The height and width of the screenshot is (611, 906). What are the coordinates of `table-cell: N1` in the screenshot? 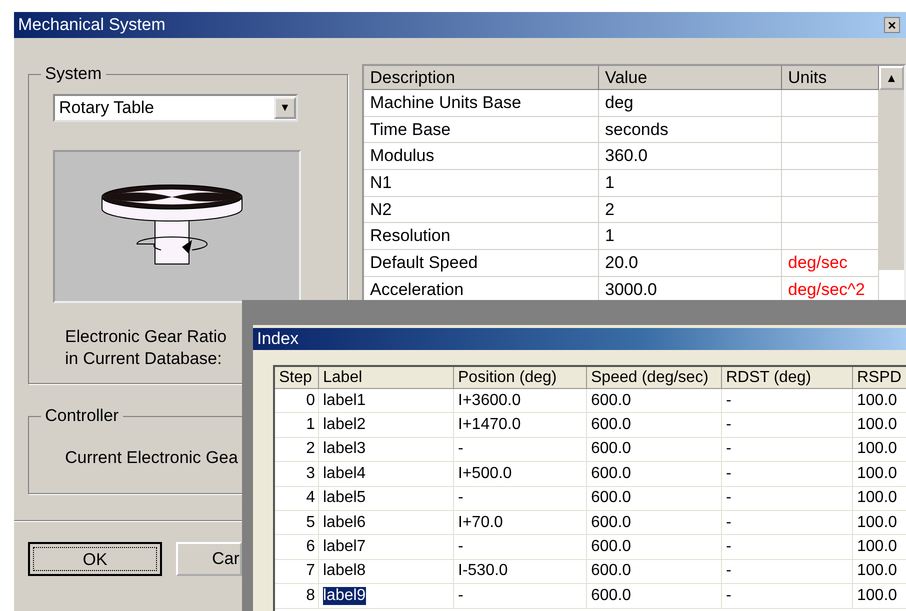 It's located at (481, 183).